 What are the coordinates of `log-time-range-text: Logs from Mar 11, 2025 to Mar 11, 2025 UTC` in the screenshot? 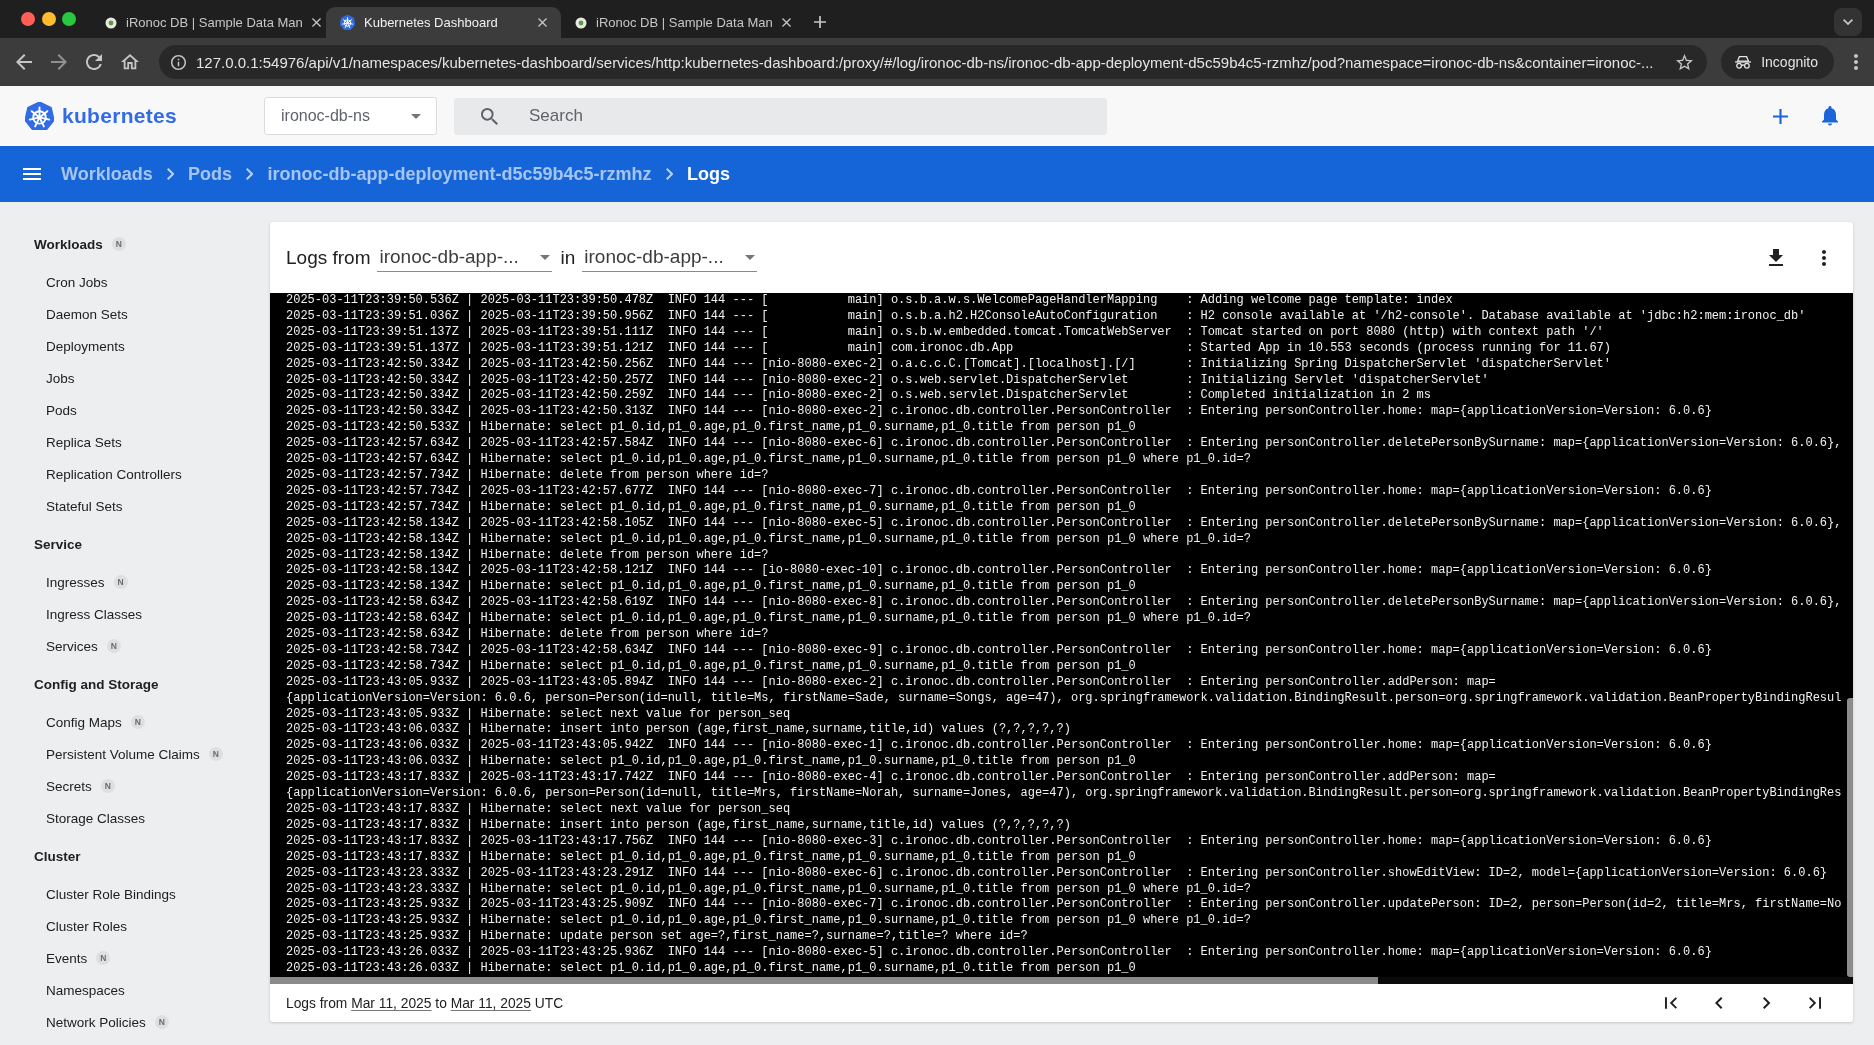 It's located at (425, 1003).